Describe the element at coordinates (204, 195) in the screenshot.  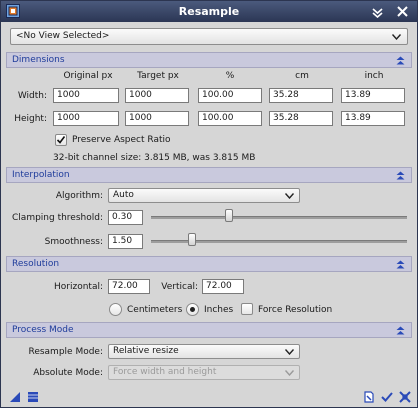
I see `algorithm-combo: Auto` at that location.